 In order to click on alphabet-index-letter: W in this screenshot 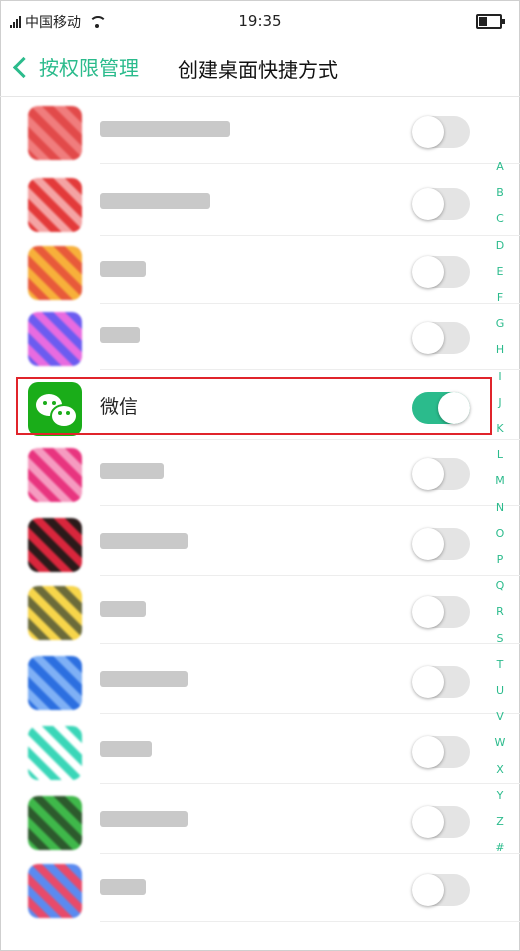, I will do `click(500, 742)`.